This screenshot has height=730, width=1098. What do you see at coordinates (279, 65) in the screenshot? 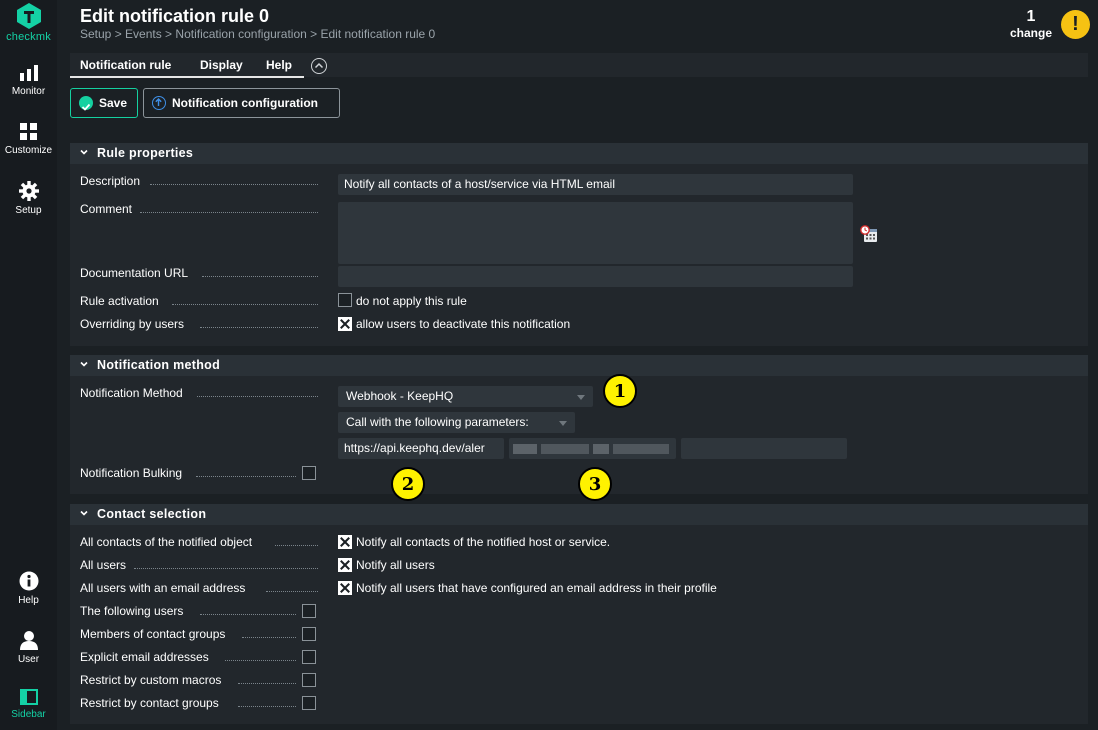
I see `menu-help: Help` at bounding box center [279, 65].